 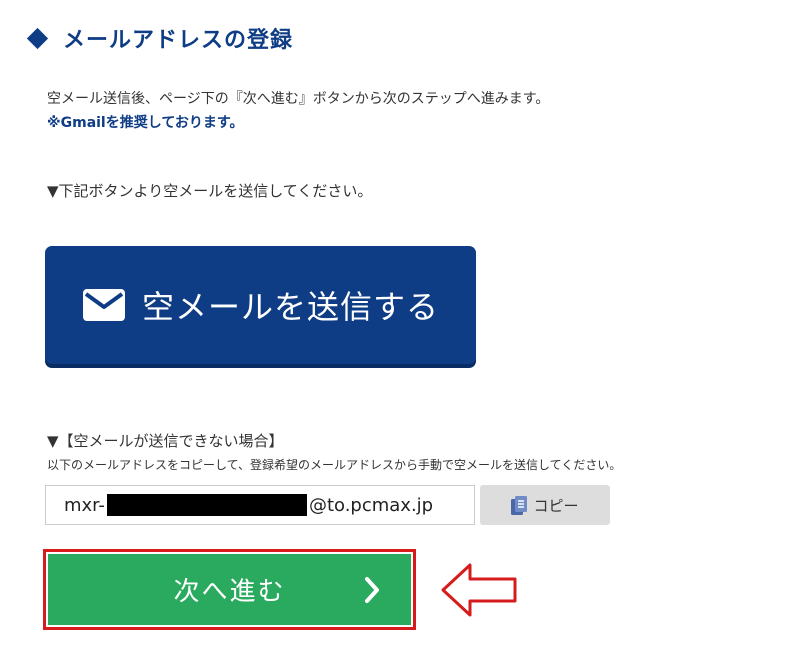 I want to click on copy-icon, so click(x=519, y=505).